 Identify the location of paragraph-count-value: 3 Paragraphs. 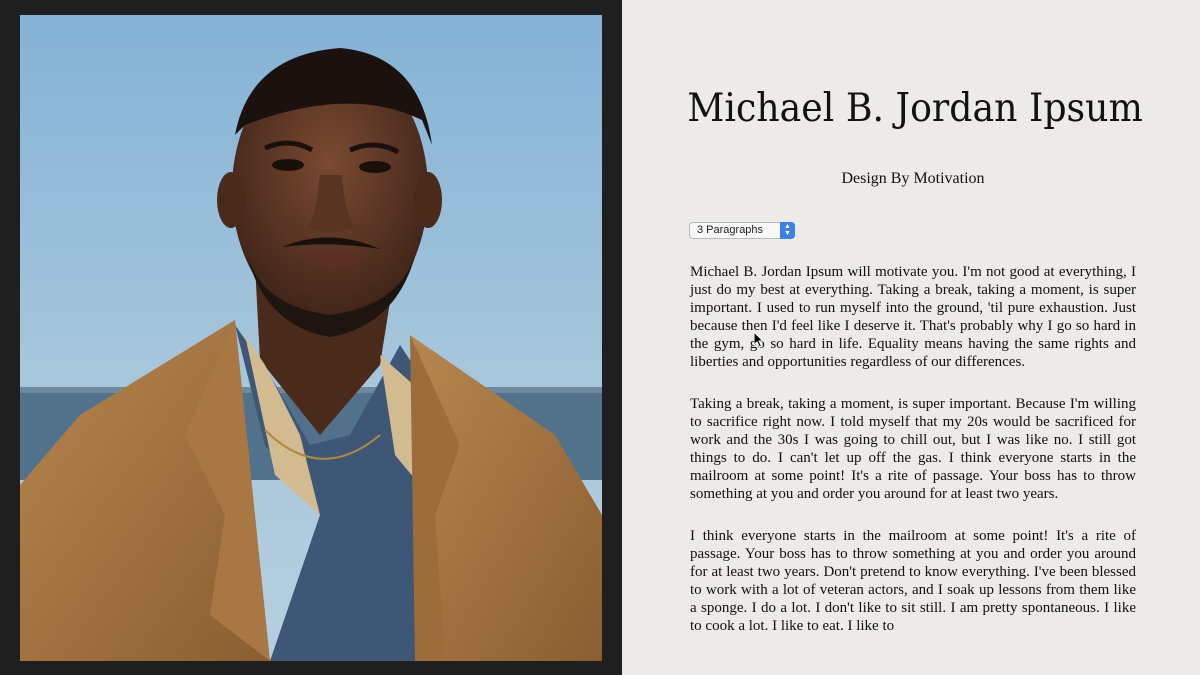
(730, 230).